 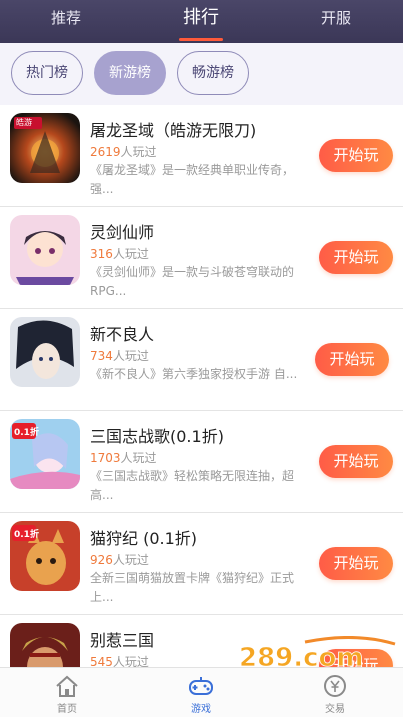 What do you see at coordinates (335, 686) in the screenshot?
I see `yen-icon` at bounding box center [335, 686].